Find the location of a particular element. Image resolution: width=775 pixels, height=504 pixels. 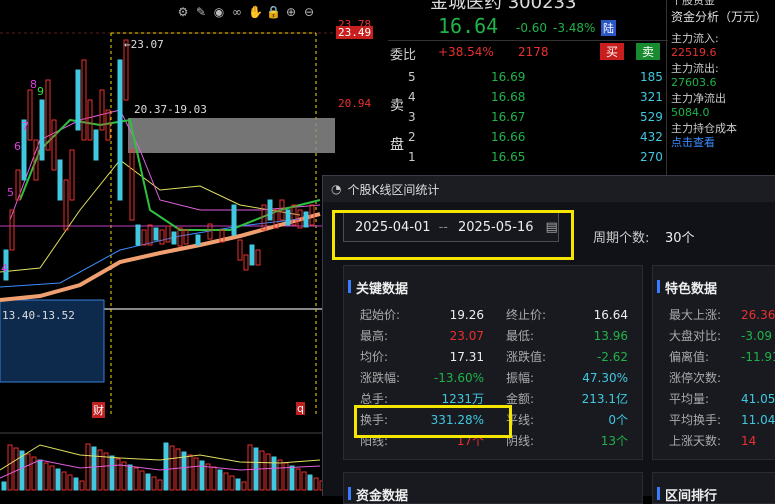

ask-level-price: 16.66 is located at coordinates (508, 137).